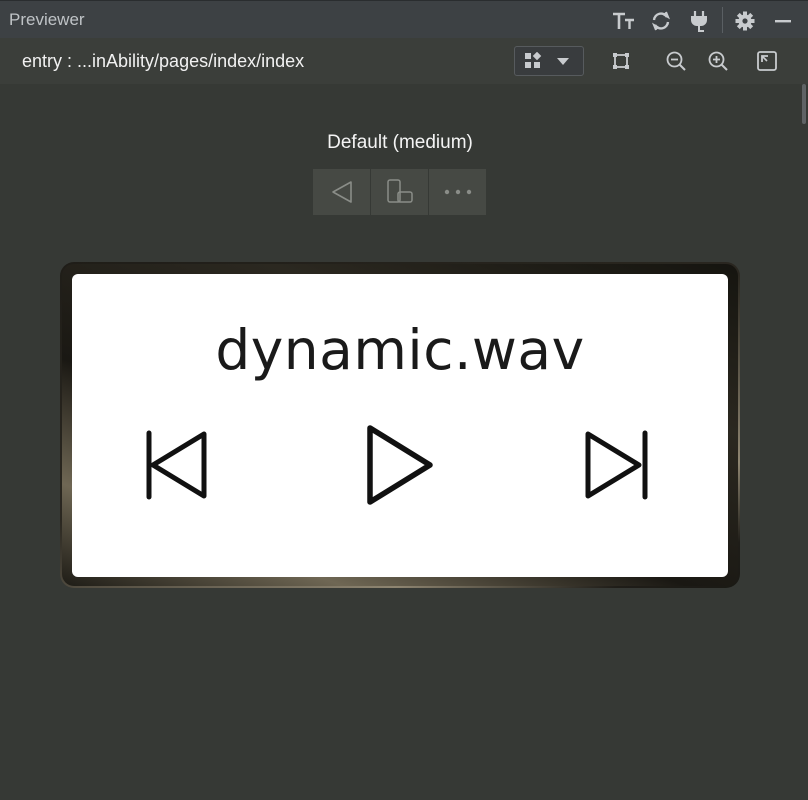 This screenshot has height=800, width=808. I want to click on path-bar: entry : ...inAbility/pages/index/index, so click(404, 61).